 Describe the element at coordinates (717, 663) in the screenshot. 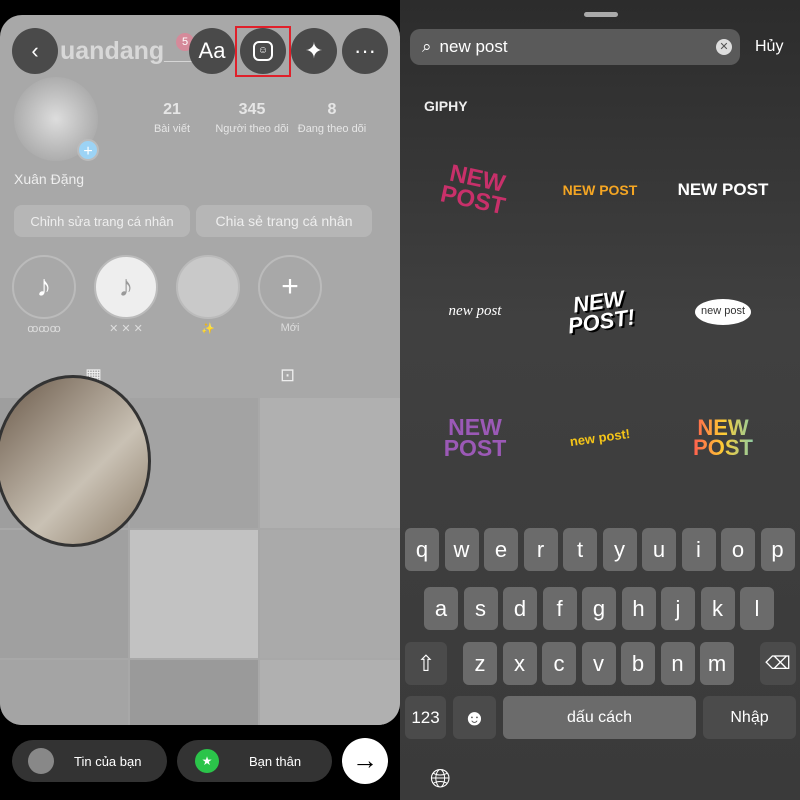

I see `key-m: m` at that location.